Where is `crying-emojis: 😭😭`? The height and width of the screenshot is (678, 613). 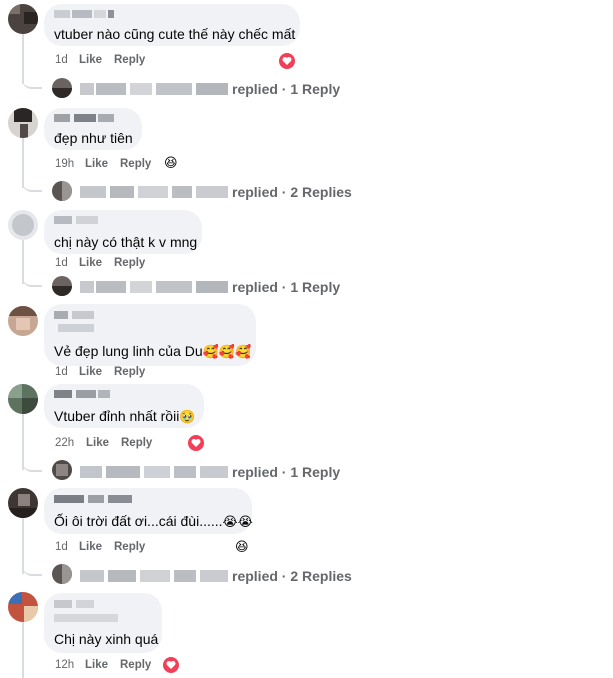 crying-emojis: 😭😭 is located at coordinates (237, 521).